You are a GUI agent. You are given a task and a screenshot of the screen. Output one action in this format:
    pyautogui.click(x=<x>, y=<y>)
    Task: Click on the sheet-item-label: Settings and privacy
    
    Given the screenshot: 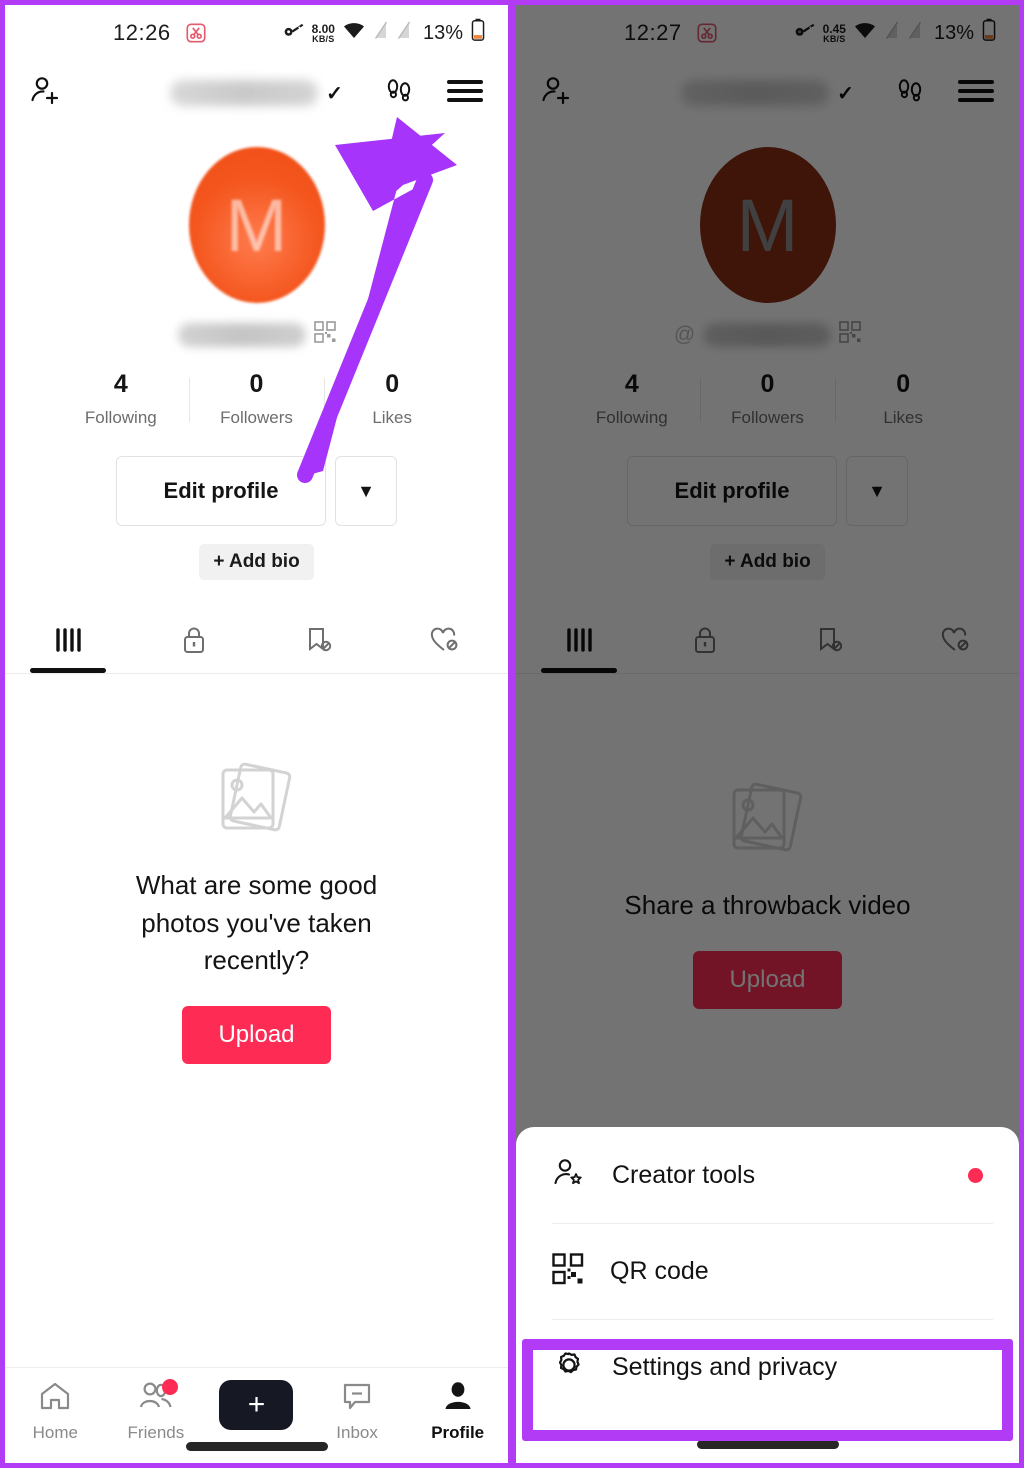 What is the action you would take?
    pyautogui.click(x=725, y=1366)
    